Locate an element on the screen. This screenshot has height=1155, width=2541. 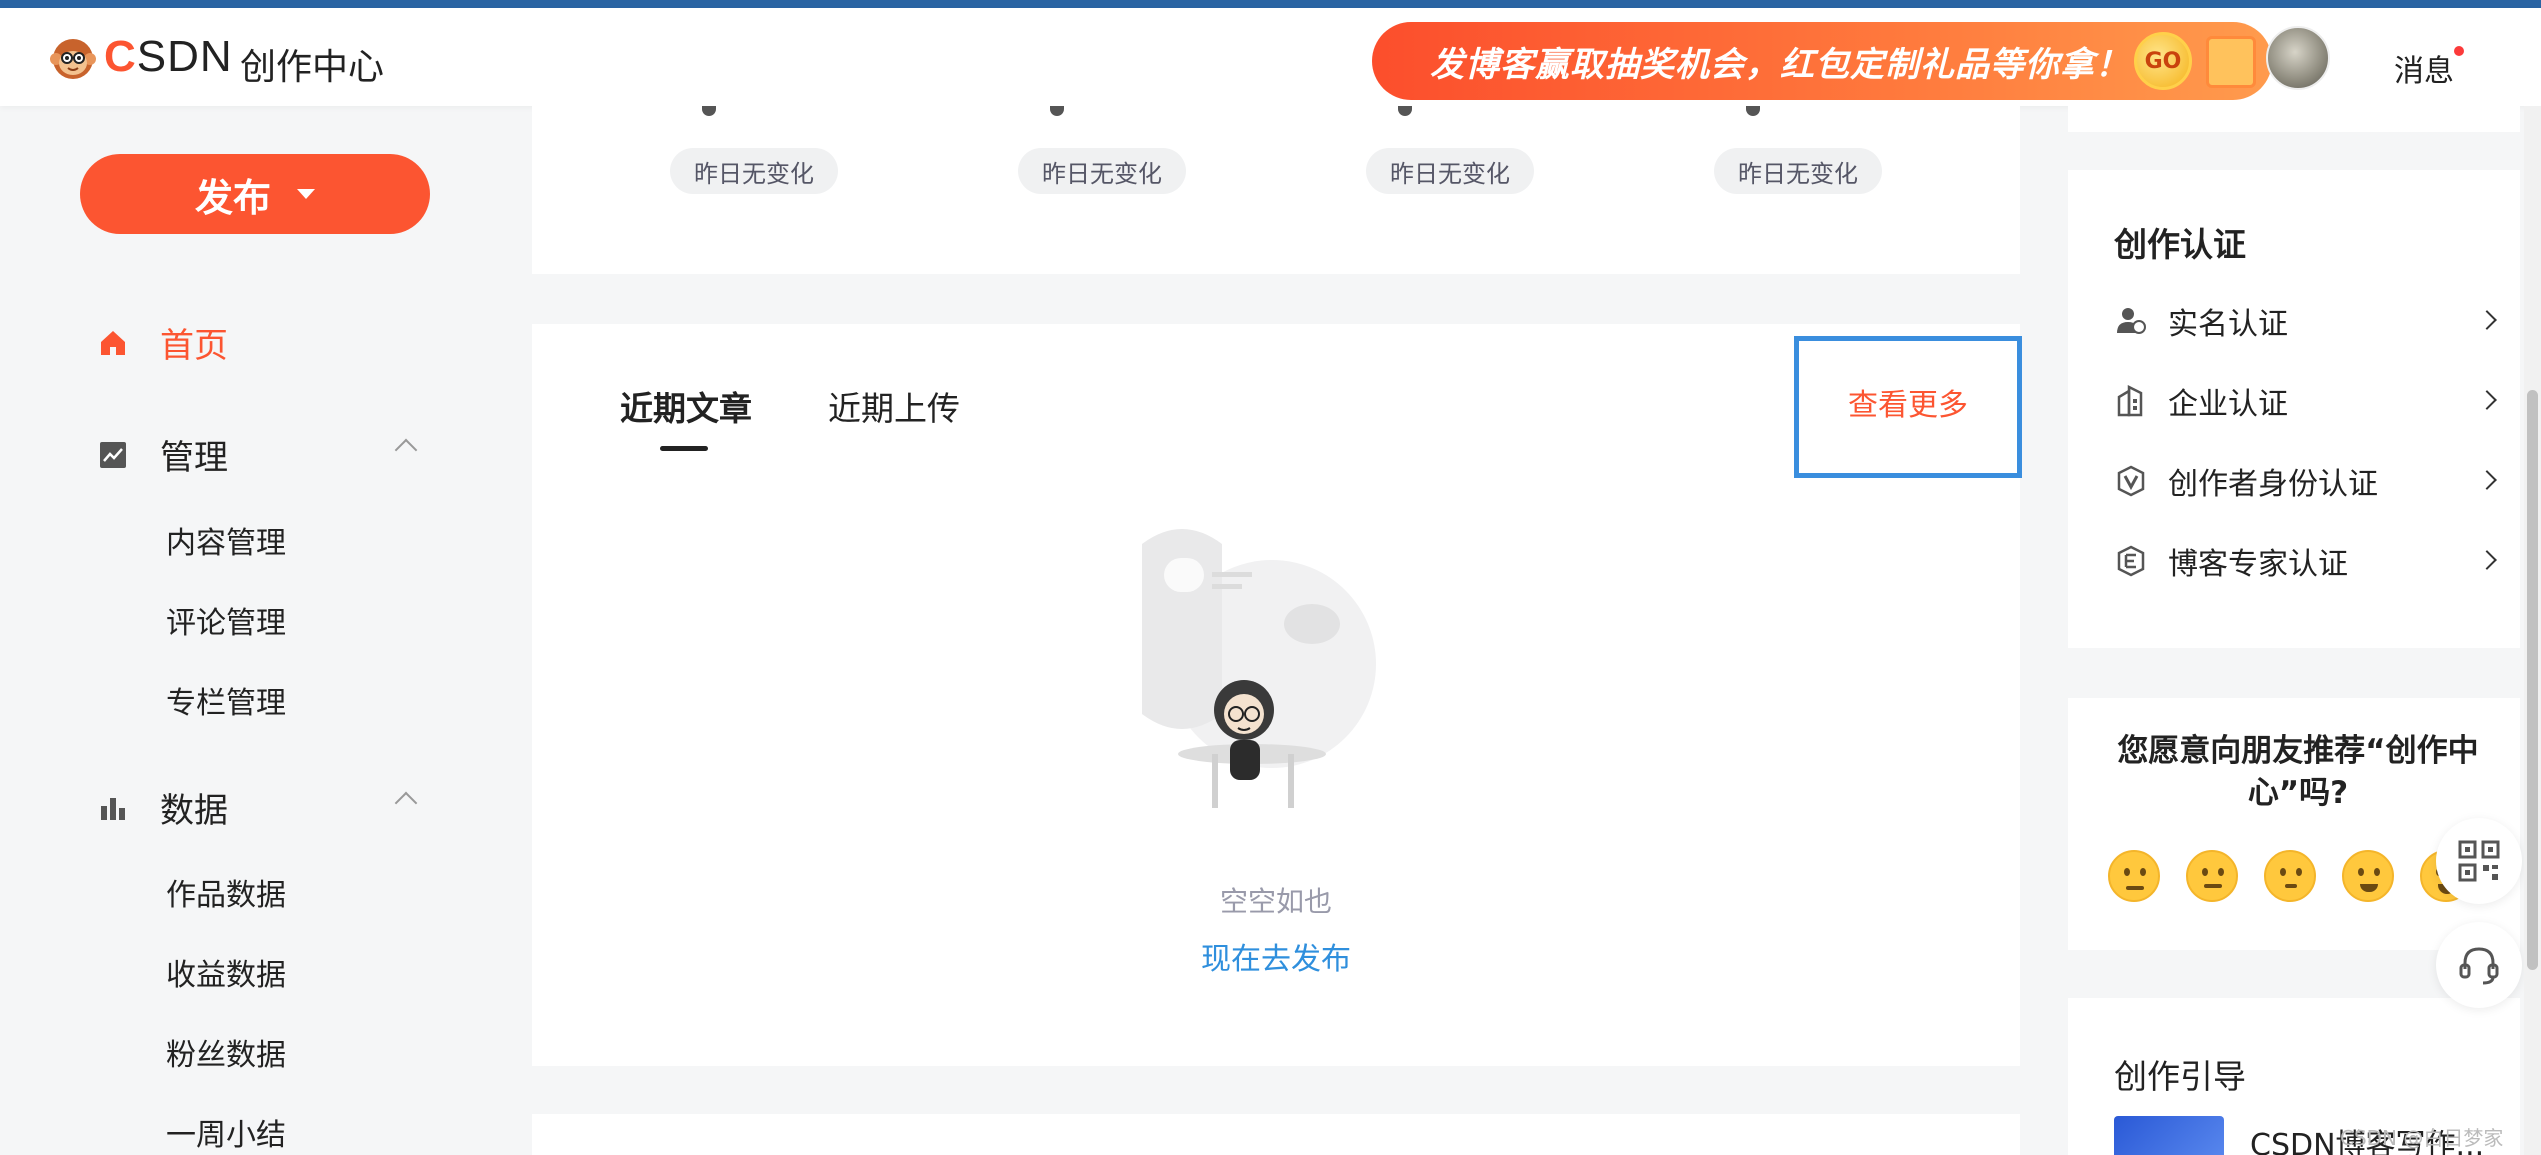
qr-code-button is located at coordinates (2479, 861).